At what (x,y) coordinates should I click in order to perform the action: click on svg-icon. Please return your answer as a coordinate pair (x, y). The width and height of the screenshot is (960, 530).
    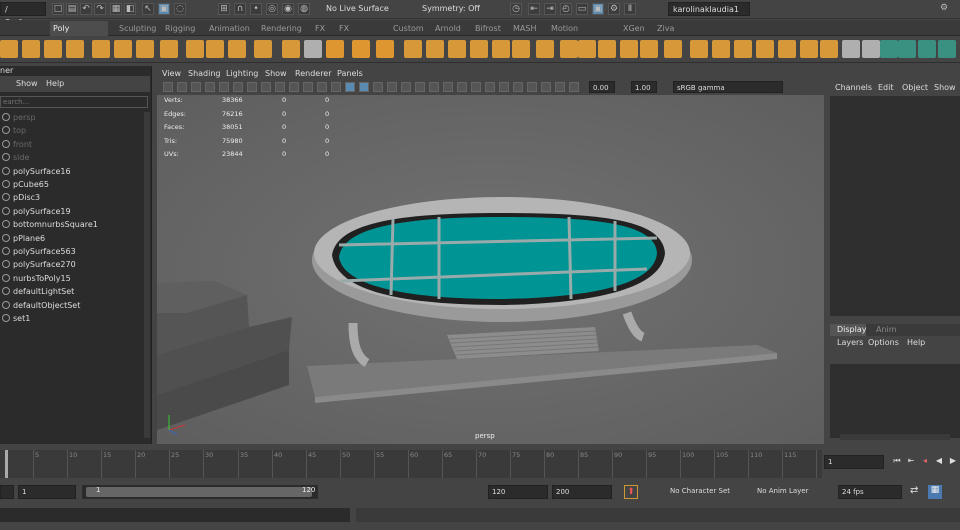
    Looking at the image, I should click on (385, 49).